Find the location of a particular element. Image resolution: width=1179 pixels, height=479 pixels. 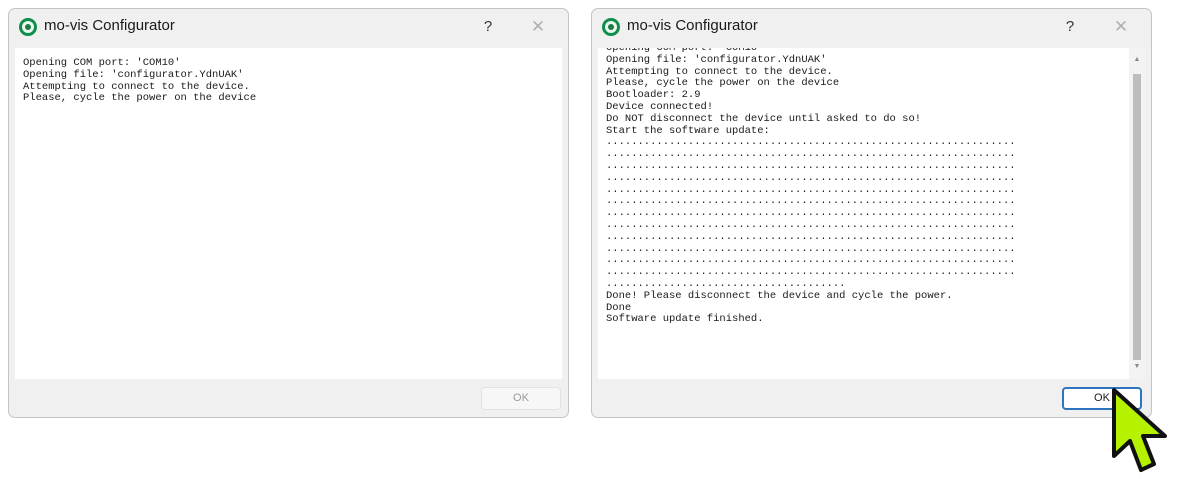

scroll-down-icon: ▼ is located at coordinates (1137, 367).